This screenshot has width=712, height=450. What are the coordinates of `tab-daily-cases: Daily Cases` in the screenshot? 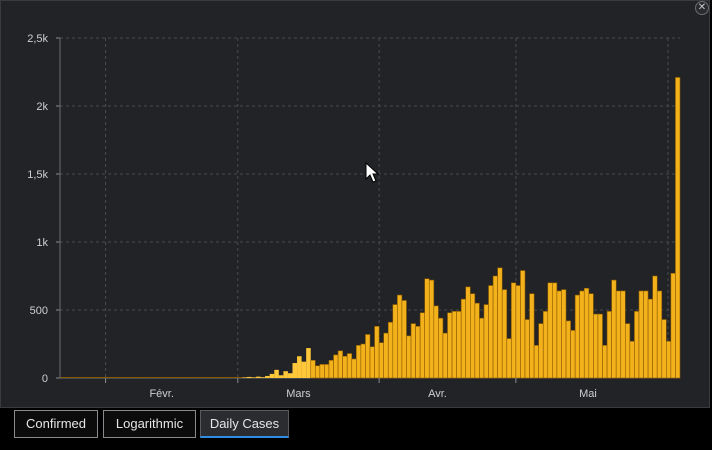 It's located at (244, 424).